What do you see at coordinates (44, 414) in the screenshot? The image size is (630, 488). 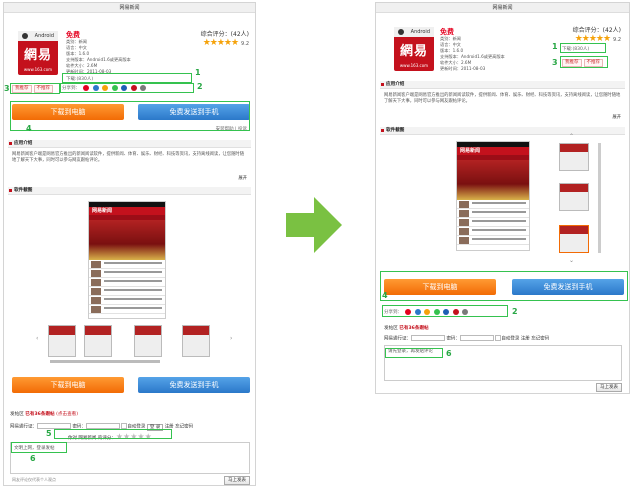 I see `comment-header: 发帖区 已有36条跟帖 (点击查看)` at bounding box center [44, 414].